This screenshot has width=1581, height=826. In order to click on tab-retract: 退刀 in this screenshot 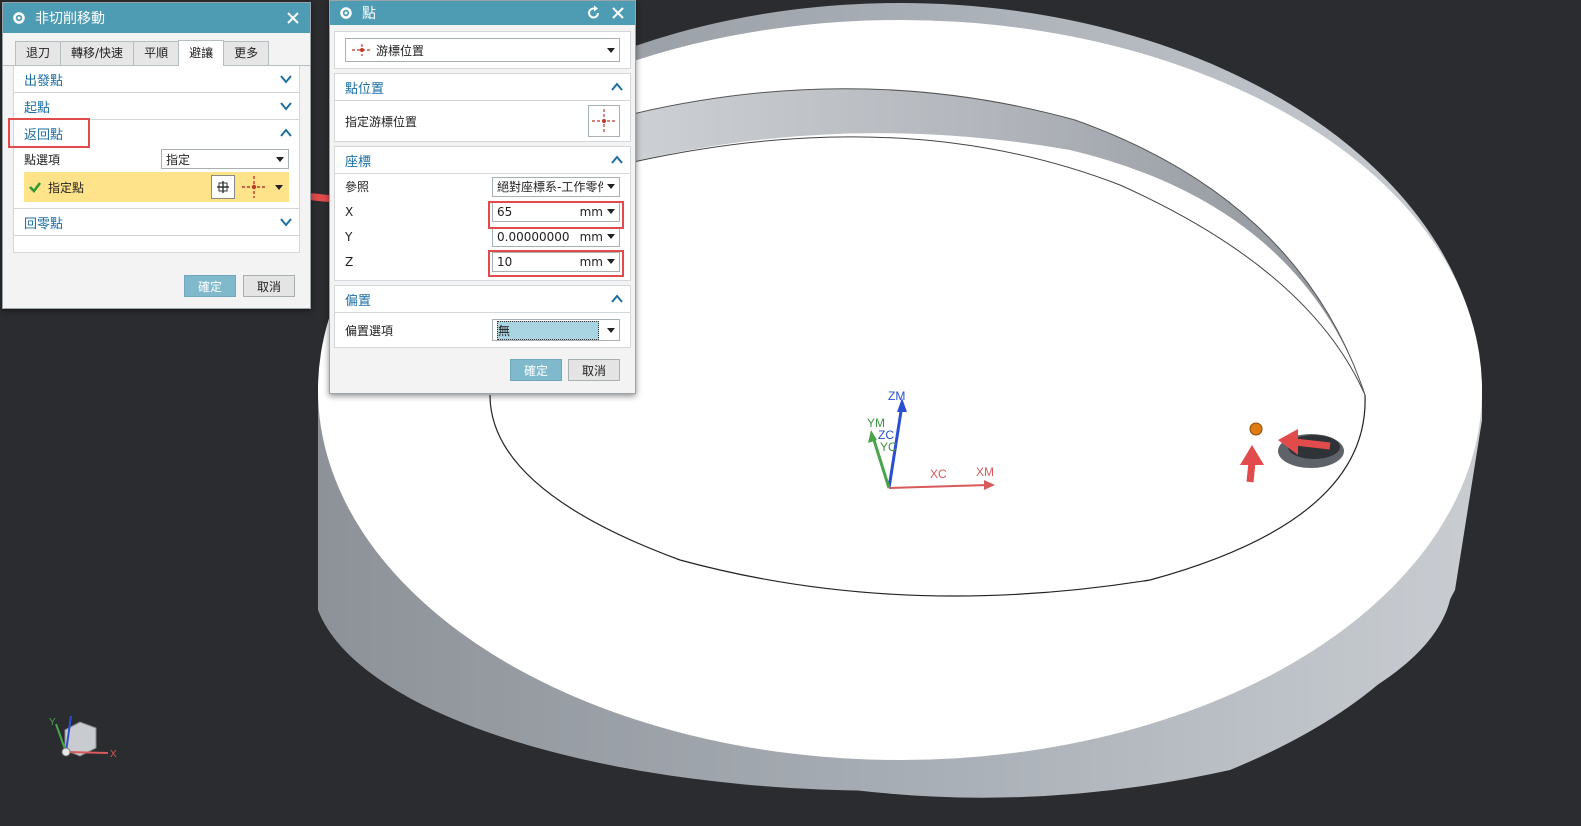, I will do `click(38, 53)`.